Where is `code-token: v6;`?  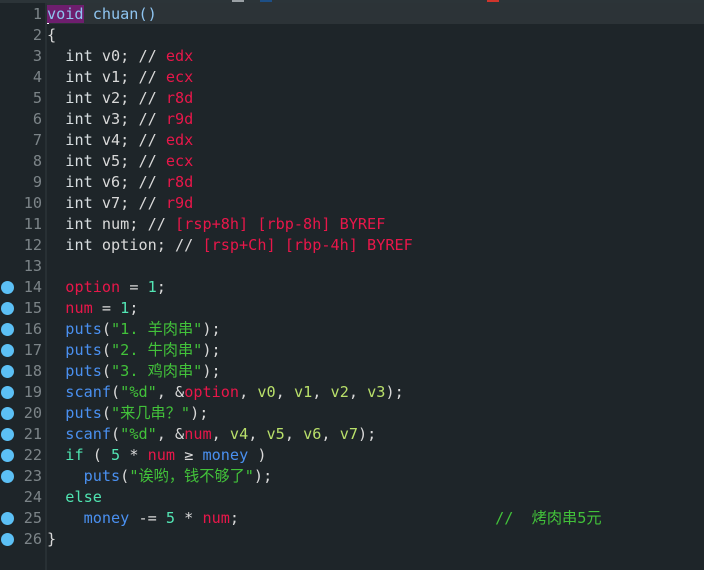 code-token: v6; is located at coordinates (115, 182).